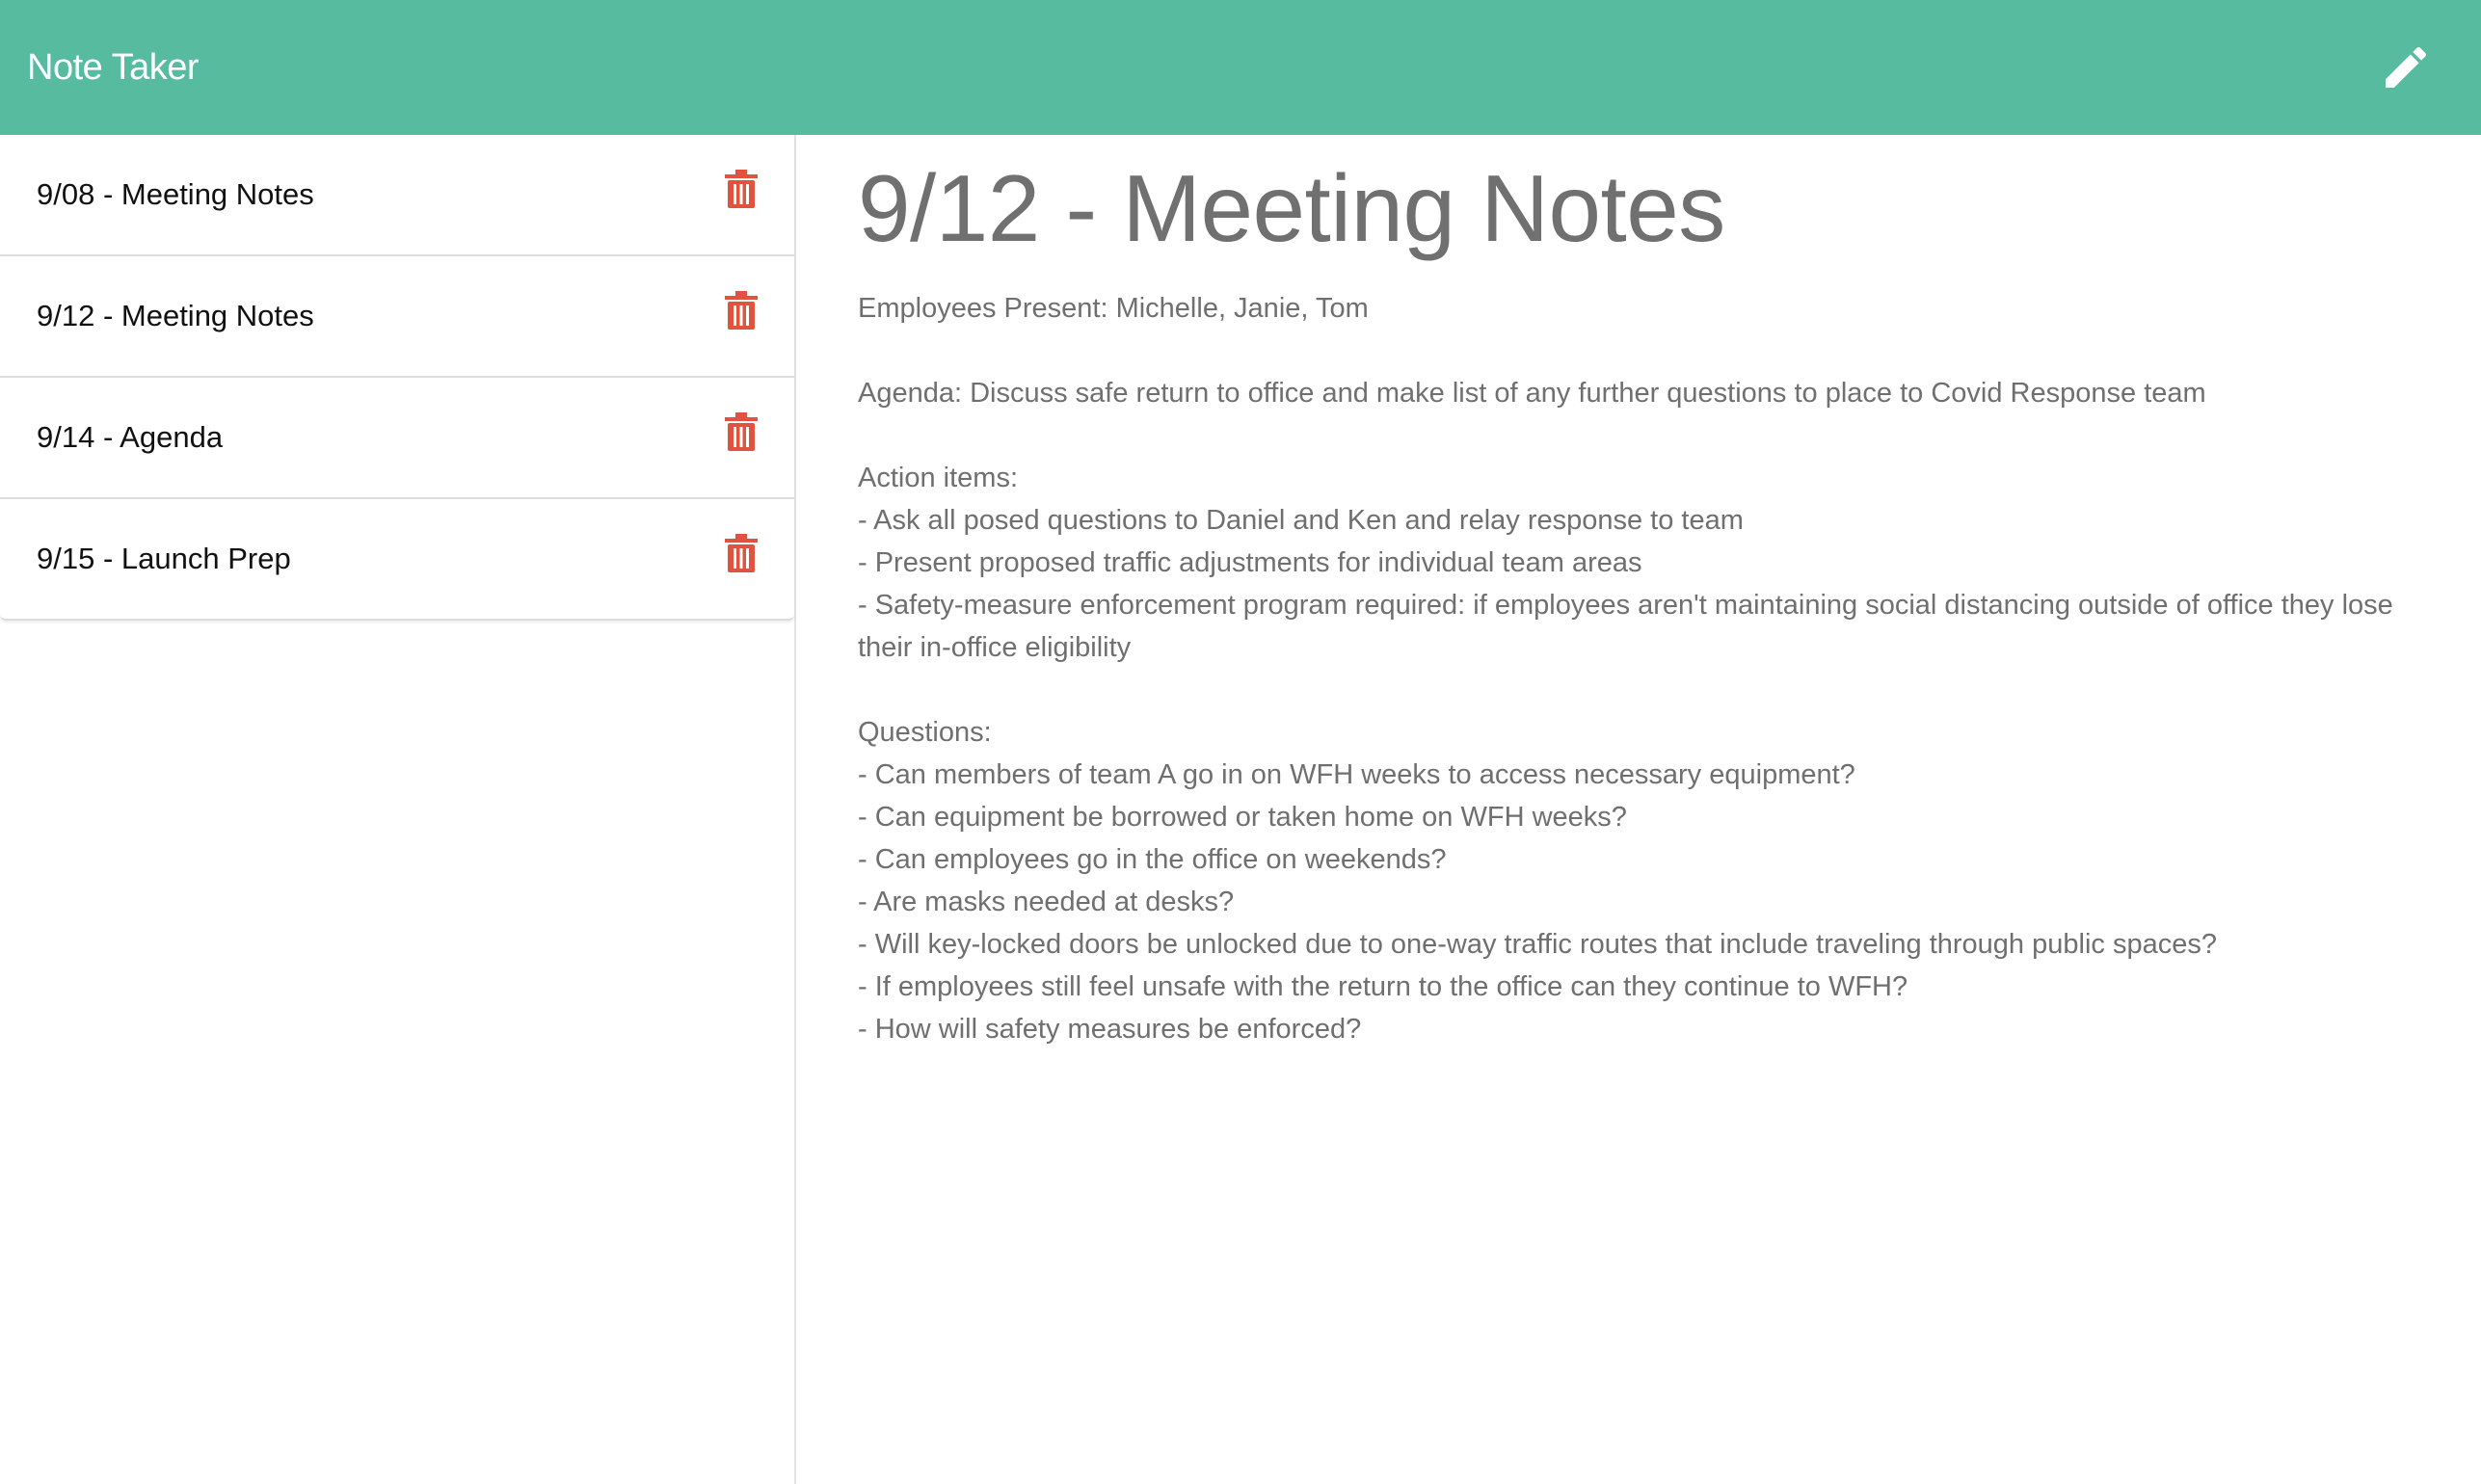 This screenshot has height=1484, width=2481. What do you see at coordinates (1291, 208) in the screenshot?
I see `note-title-input: 9/12 - Meeting Notes` at bounding box center [1291, 208].